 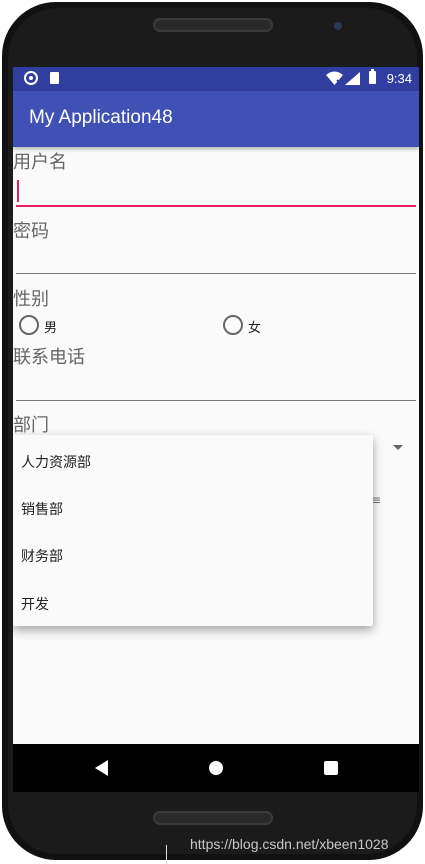 I want to click on phone-field, so click(x=216, y=386).